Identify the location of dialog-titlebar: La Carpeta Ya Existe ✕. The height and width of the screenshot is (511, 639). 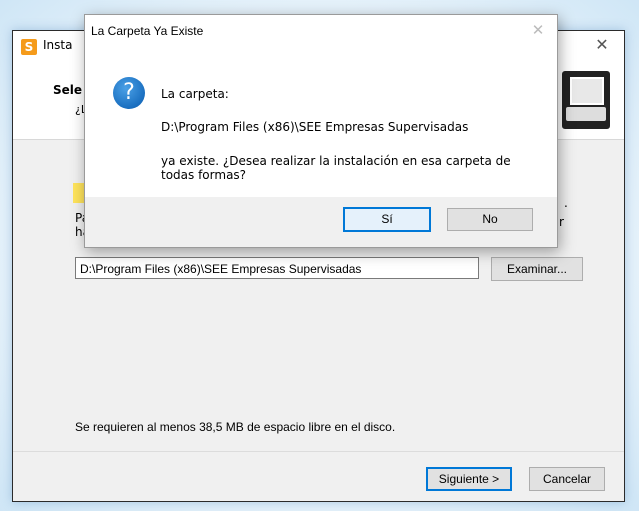
(321, 31).